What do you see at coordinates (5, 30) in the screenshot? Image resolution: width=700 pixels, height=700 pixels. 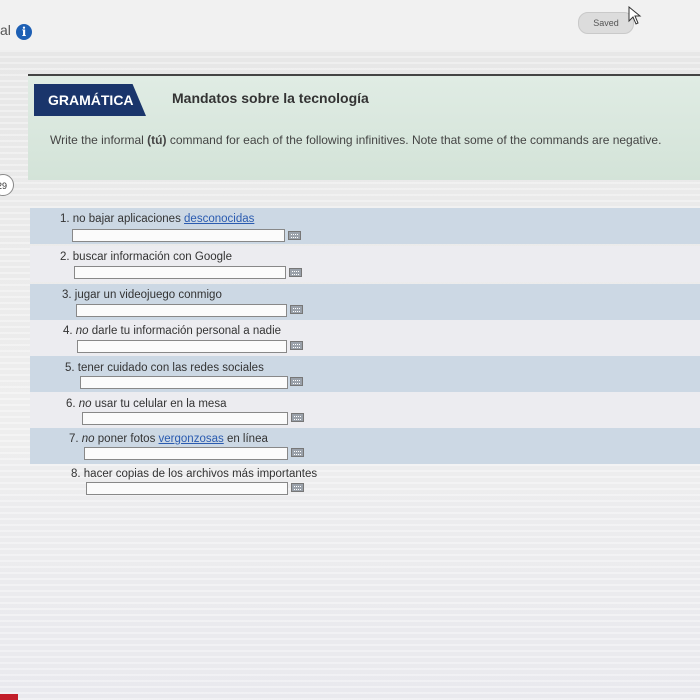 I see `nav-label-fragment: al` at bounding box center [5, 30].